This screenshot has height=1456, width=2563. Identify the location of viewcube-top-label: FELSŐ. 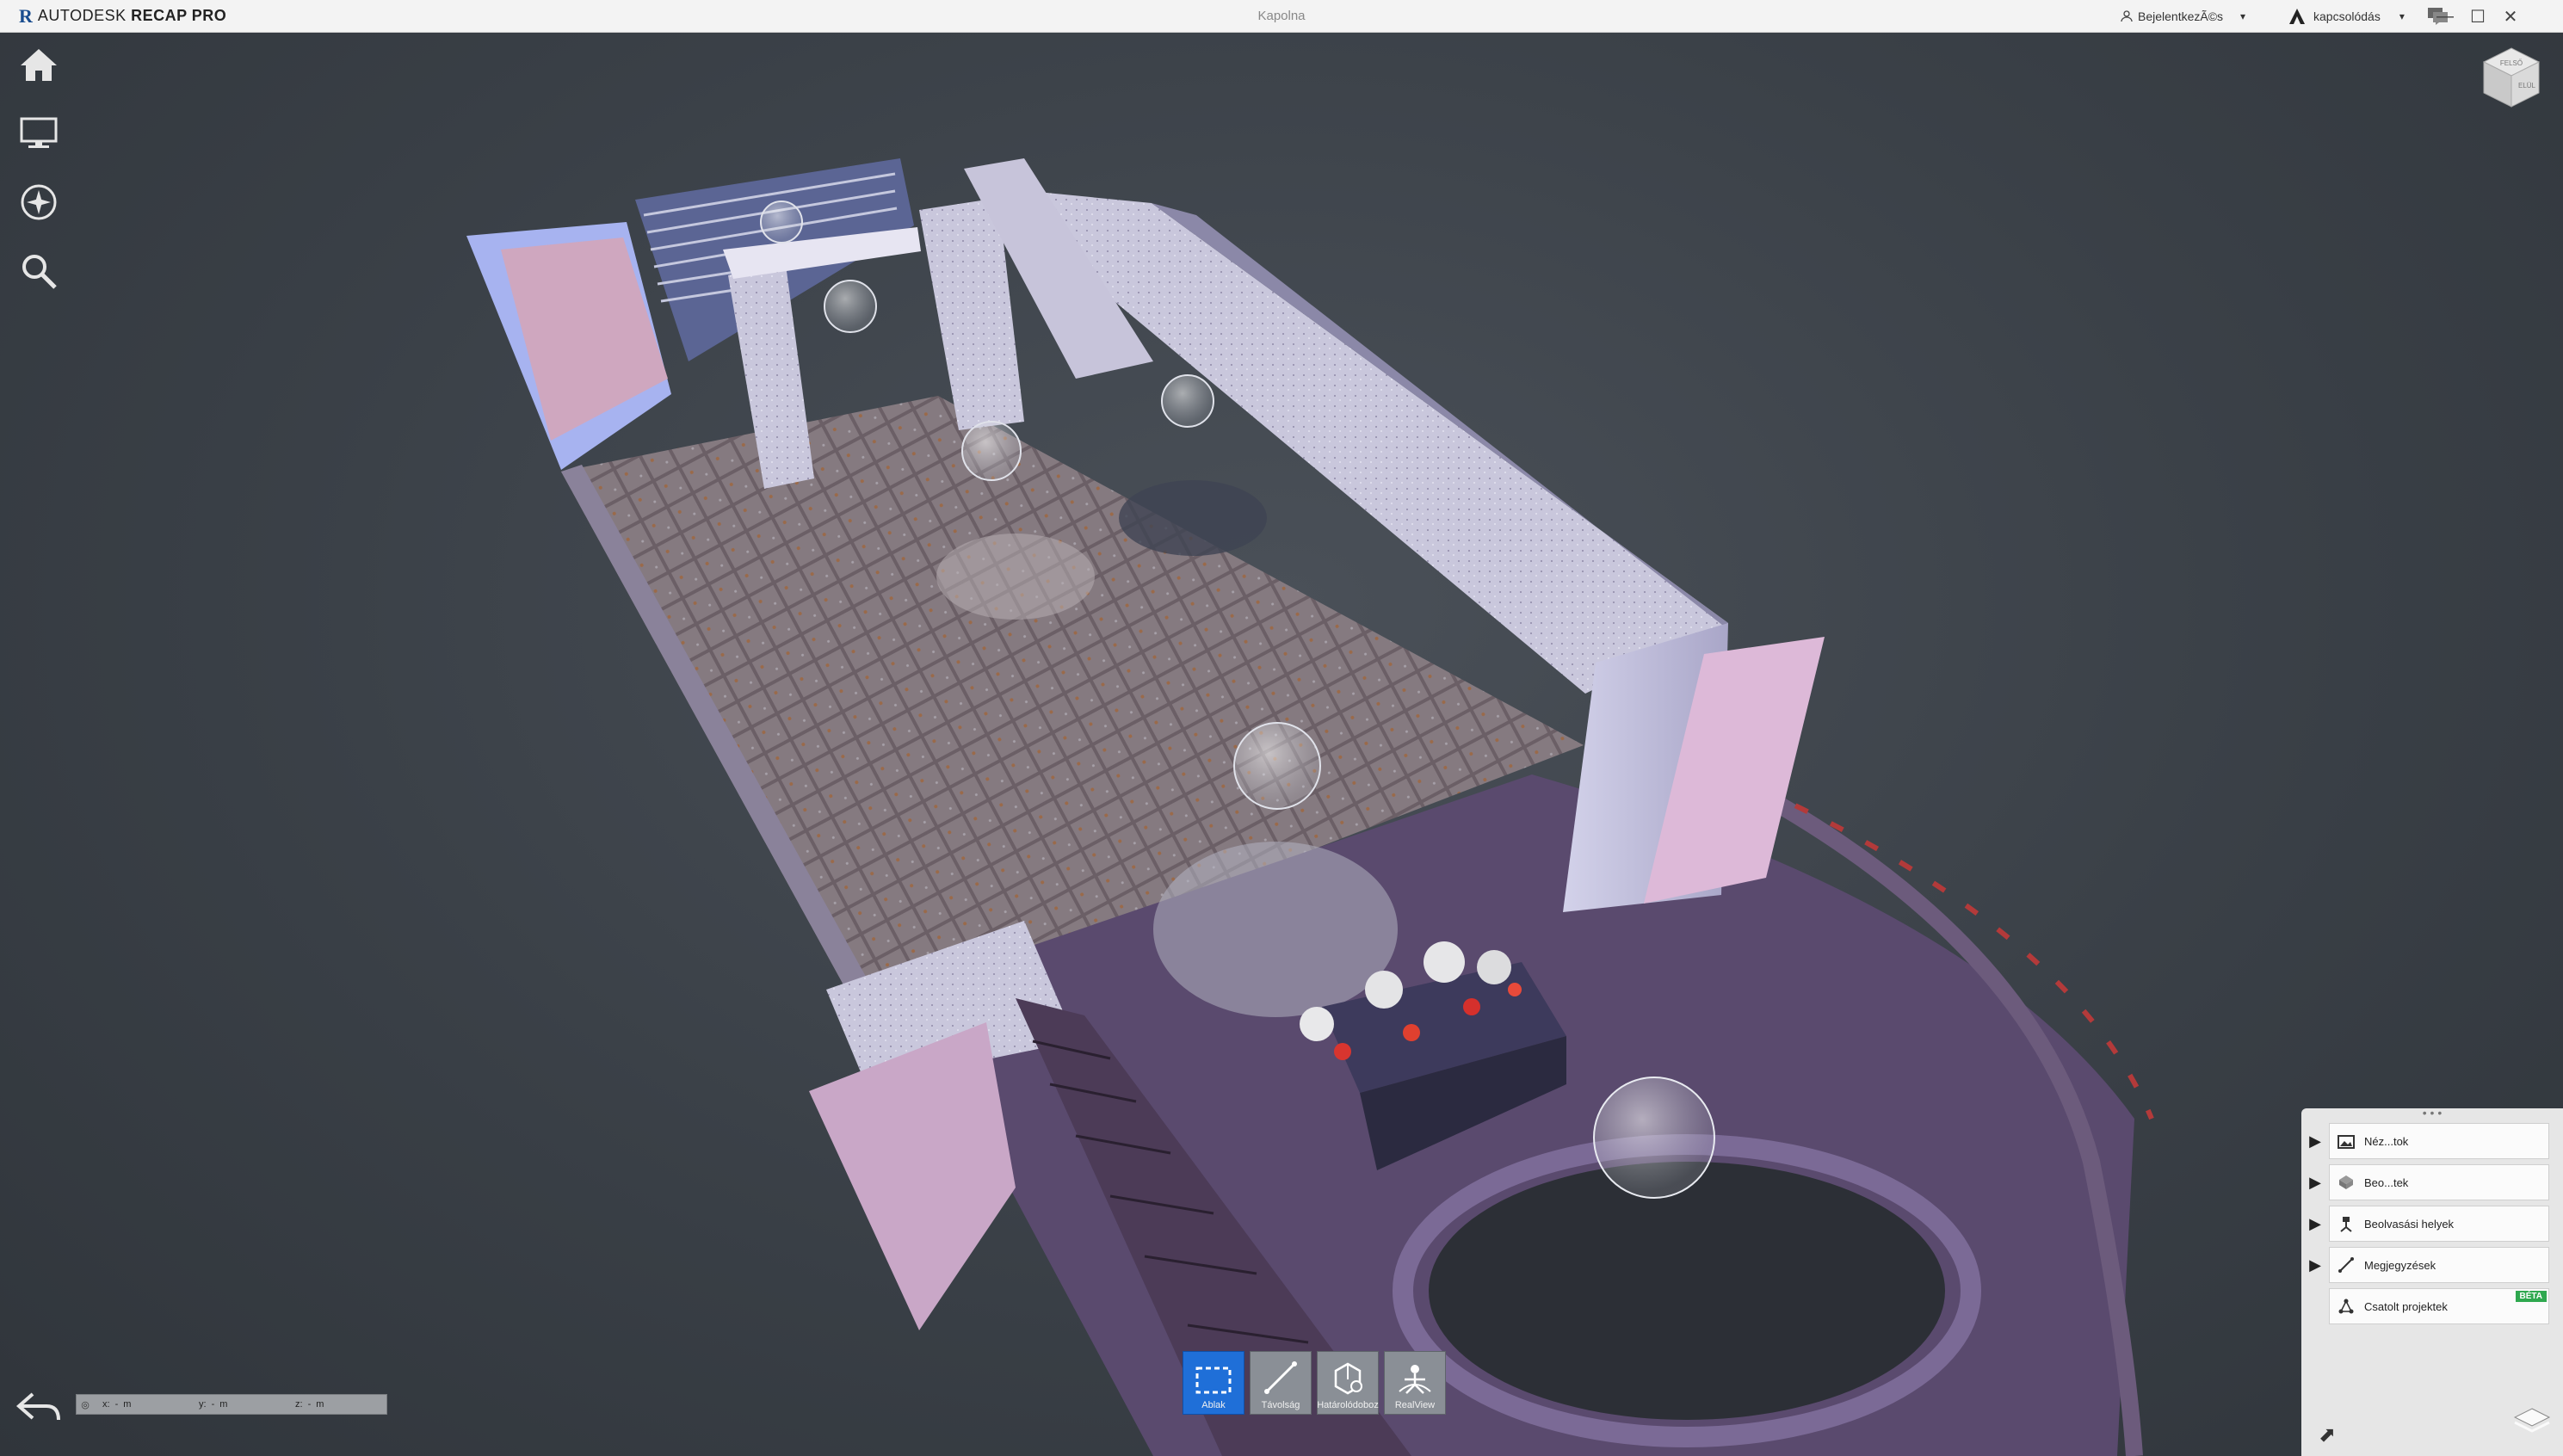
(2511, 63).